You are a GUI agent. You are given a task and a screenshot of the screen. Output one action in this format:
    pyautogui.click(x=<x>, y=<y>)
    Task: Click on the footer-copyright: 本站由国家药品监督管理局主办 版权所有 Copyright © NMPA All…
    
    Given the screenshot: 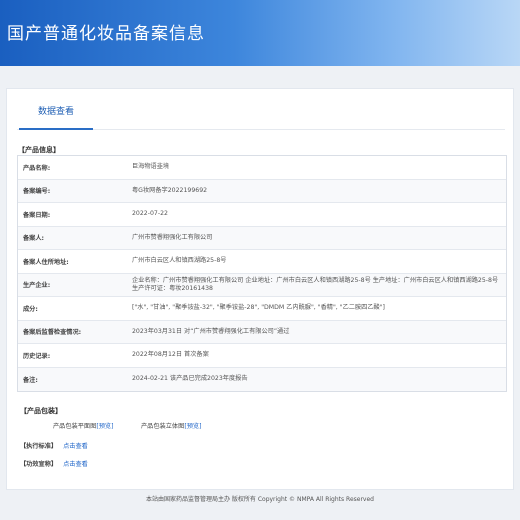 What is the action you would take?
    pyautogui.click(x=260, y=499)
    